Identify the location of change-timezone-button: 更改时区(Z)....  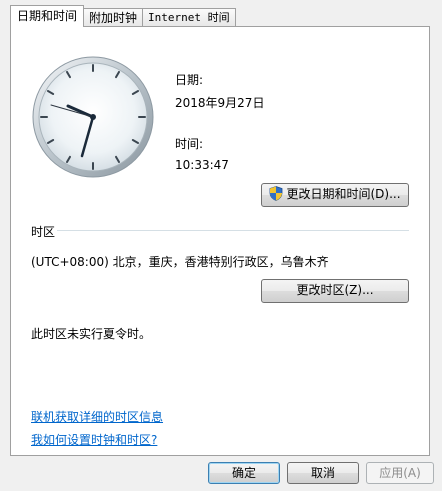
(335, 291).